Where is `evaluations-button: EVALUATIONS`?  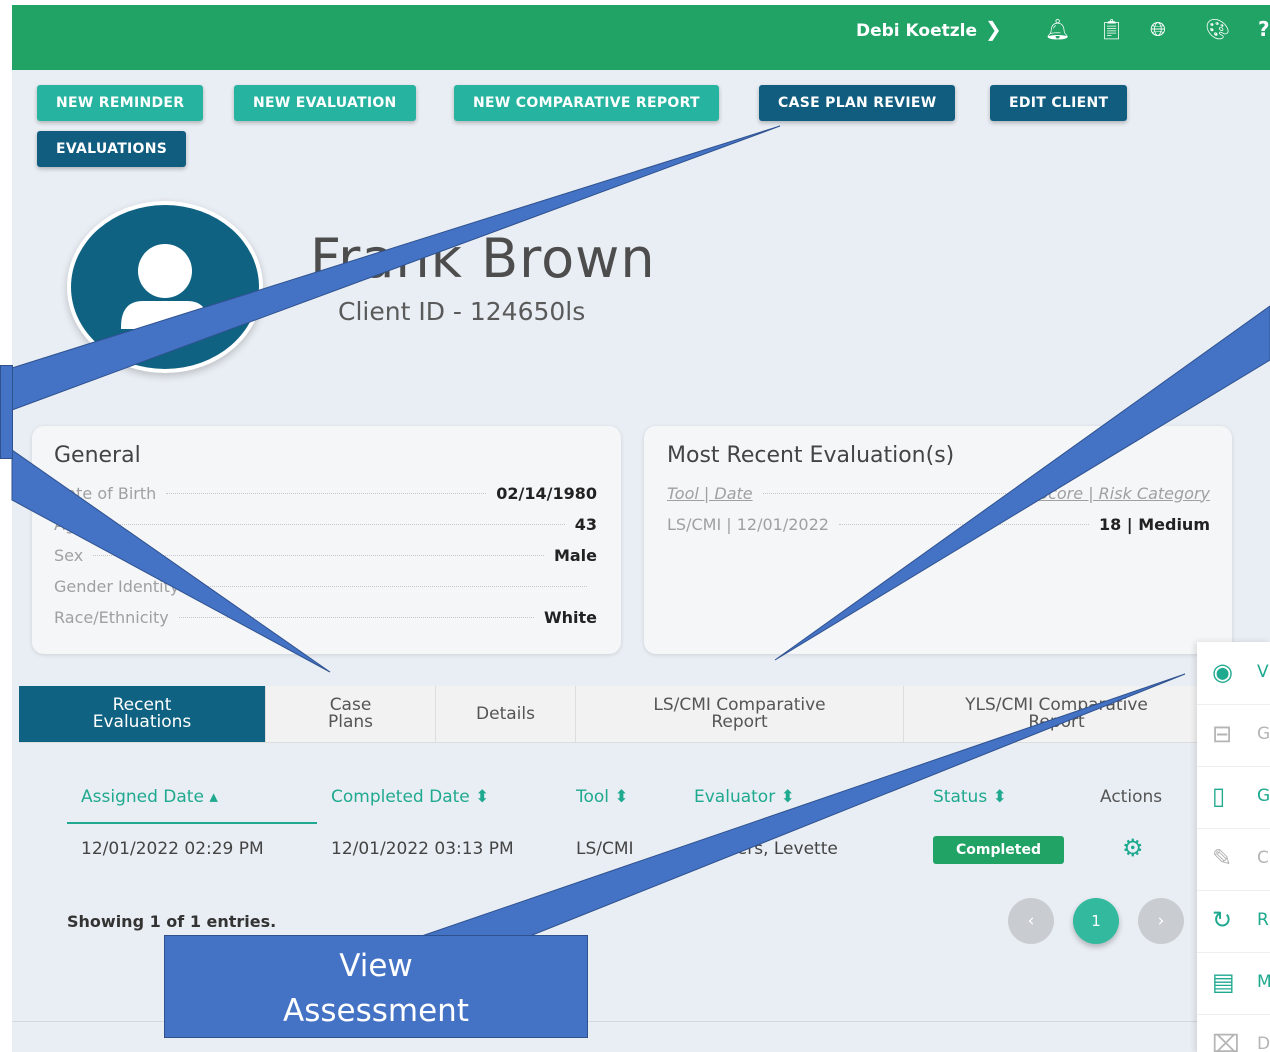
evaluations-button: EVALUATIONS is located at coordinates (112, 149).